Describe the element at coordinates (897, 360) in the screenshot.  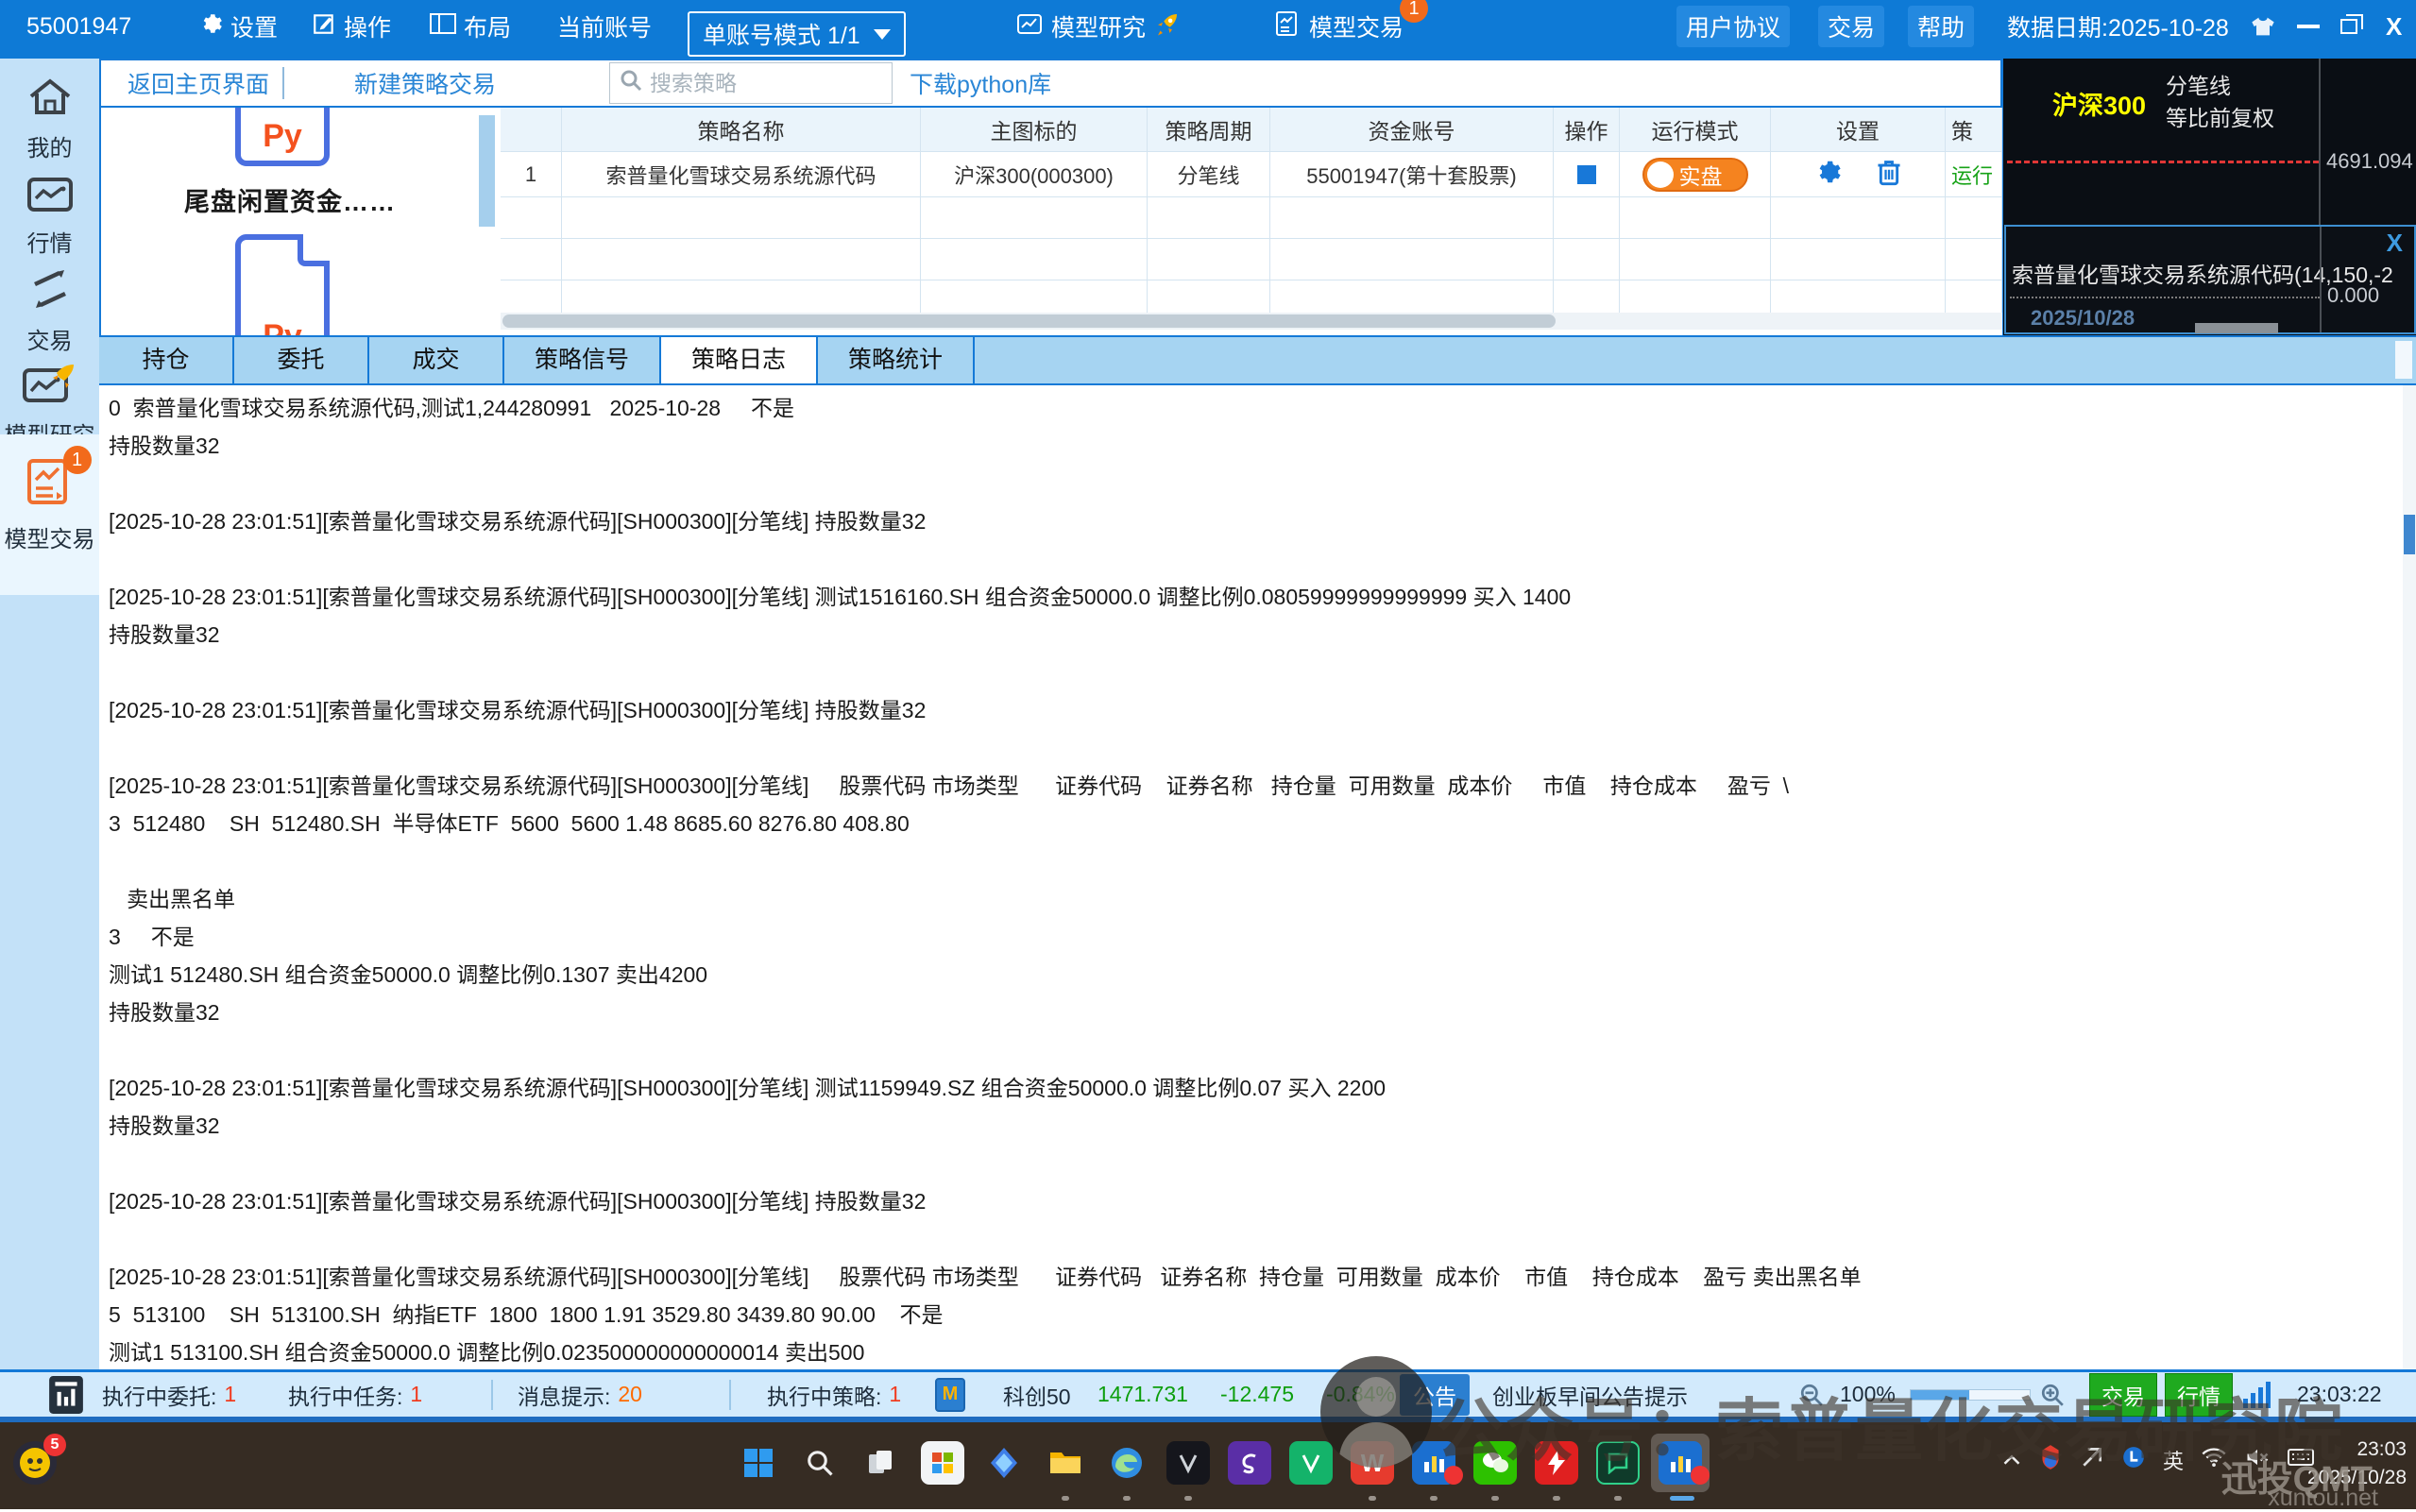
I see `tab-strategy-stats: 策略统计` at that location.